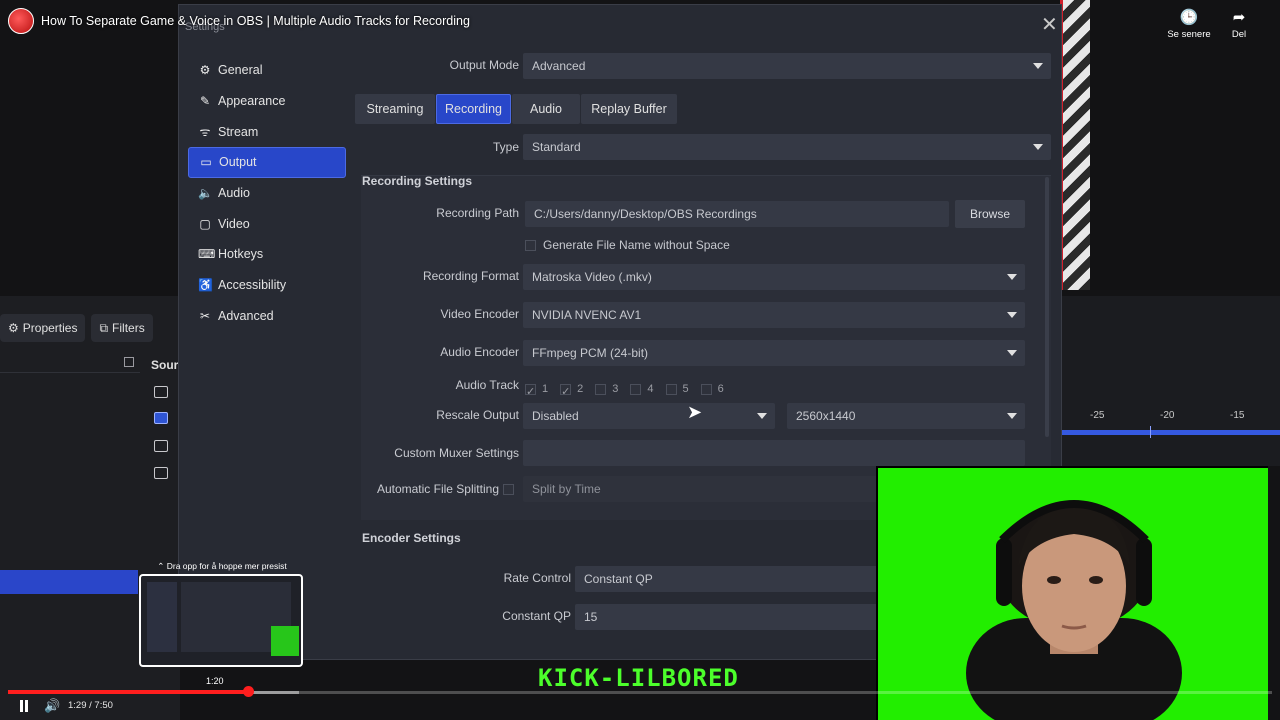 Image resolution: width=1280 pixels, height=720 pixels. I want to click on mixer-label: -15, so click(1237, 415).